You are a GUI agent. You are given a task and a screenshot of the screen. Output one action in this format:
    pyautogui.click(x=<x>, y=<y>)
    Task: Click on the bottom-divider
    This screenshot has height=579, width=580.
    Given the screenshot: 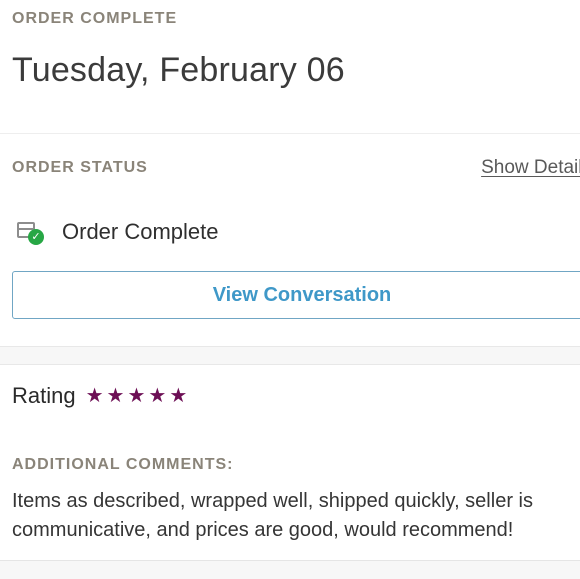 What is the action you would take?
    pyautogui.click(x=290, y=570)
    